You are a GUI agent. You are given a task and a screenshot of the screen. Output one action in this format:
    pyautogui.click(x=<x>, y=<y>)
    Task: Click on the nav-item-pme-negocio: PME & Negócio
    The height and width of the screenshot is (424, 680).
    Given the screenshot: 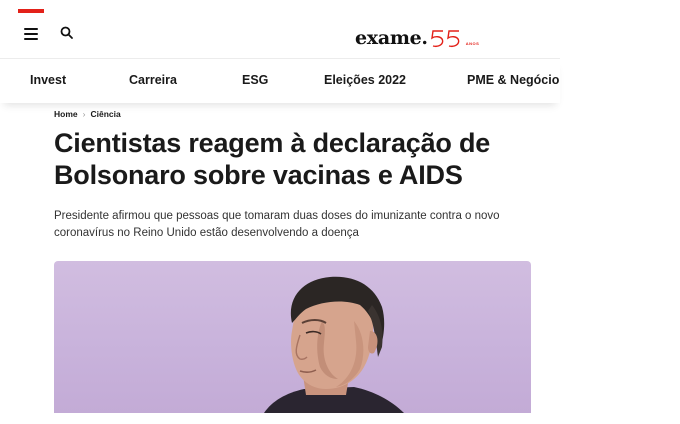 What is the action you would take?
    pyautogui.click(x=513, y=80)
    